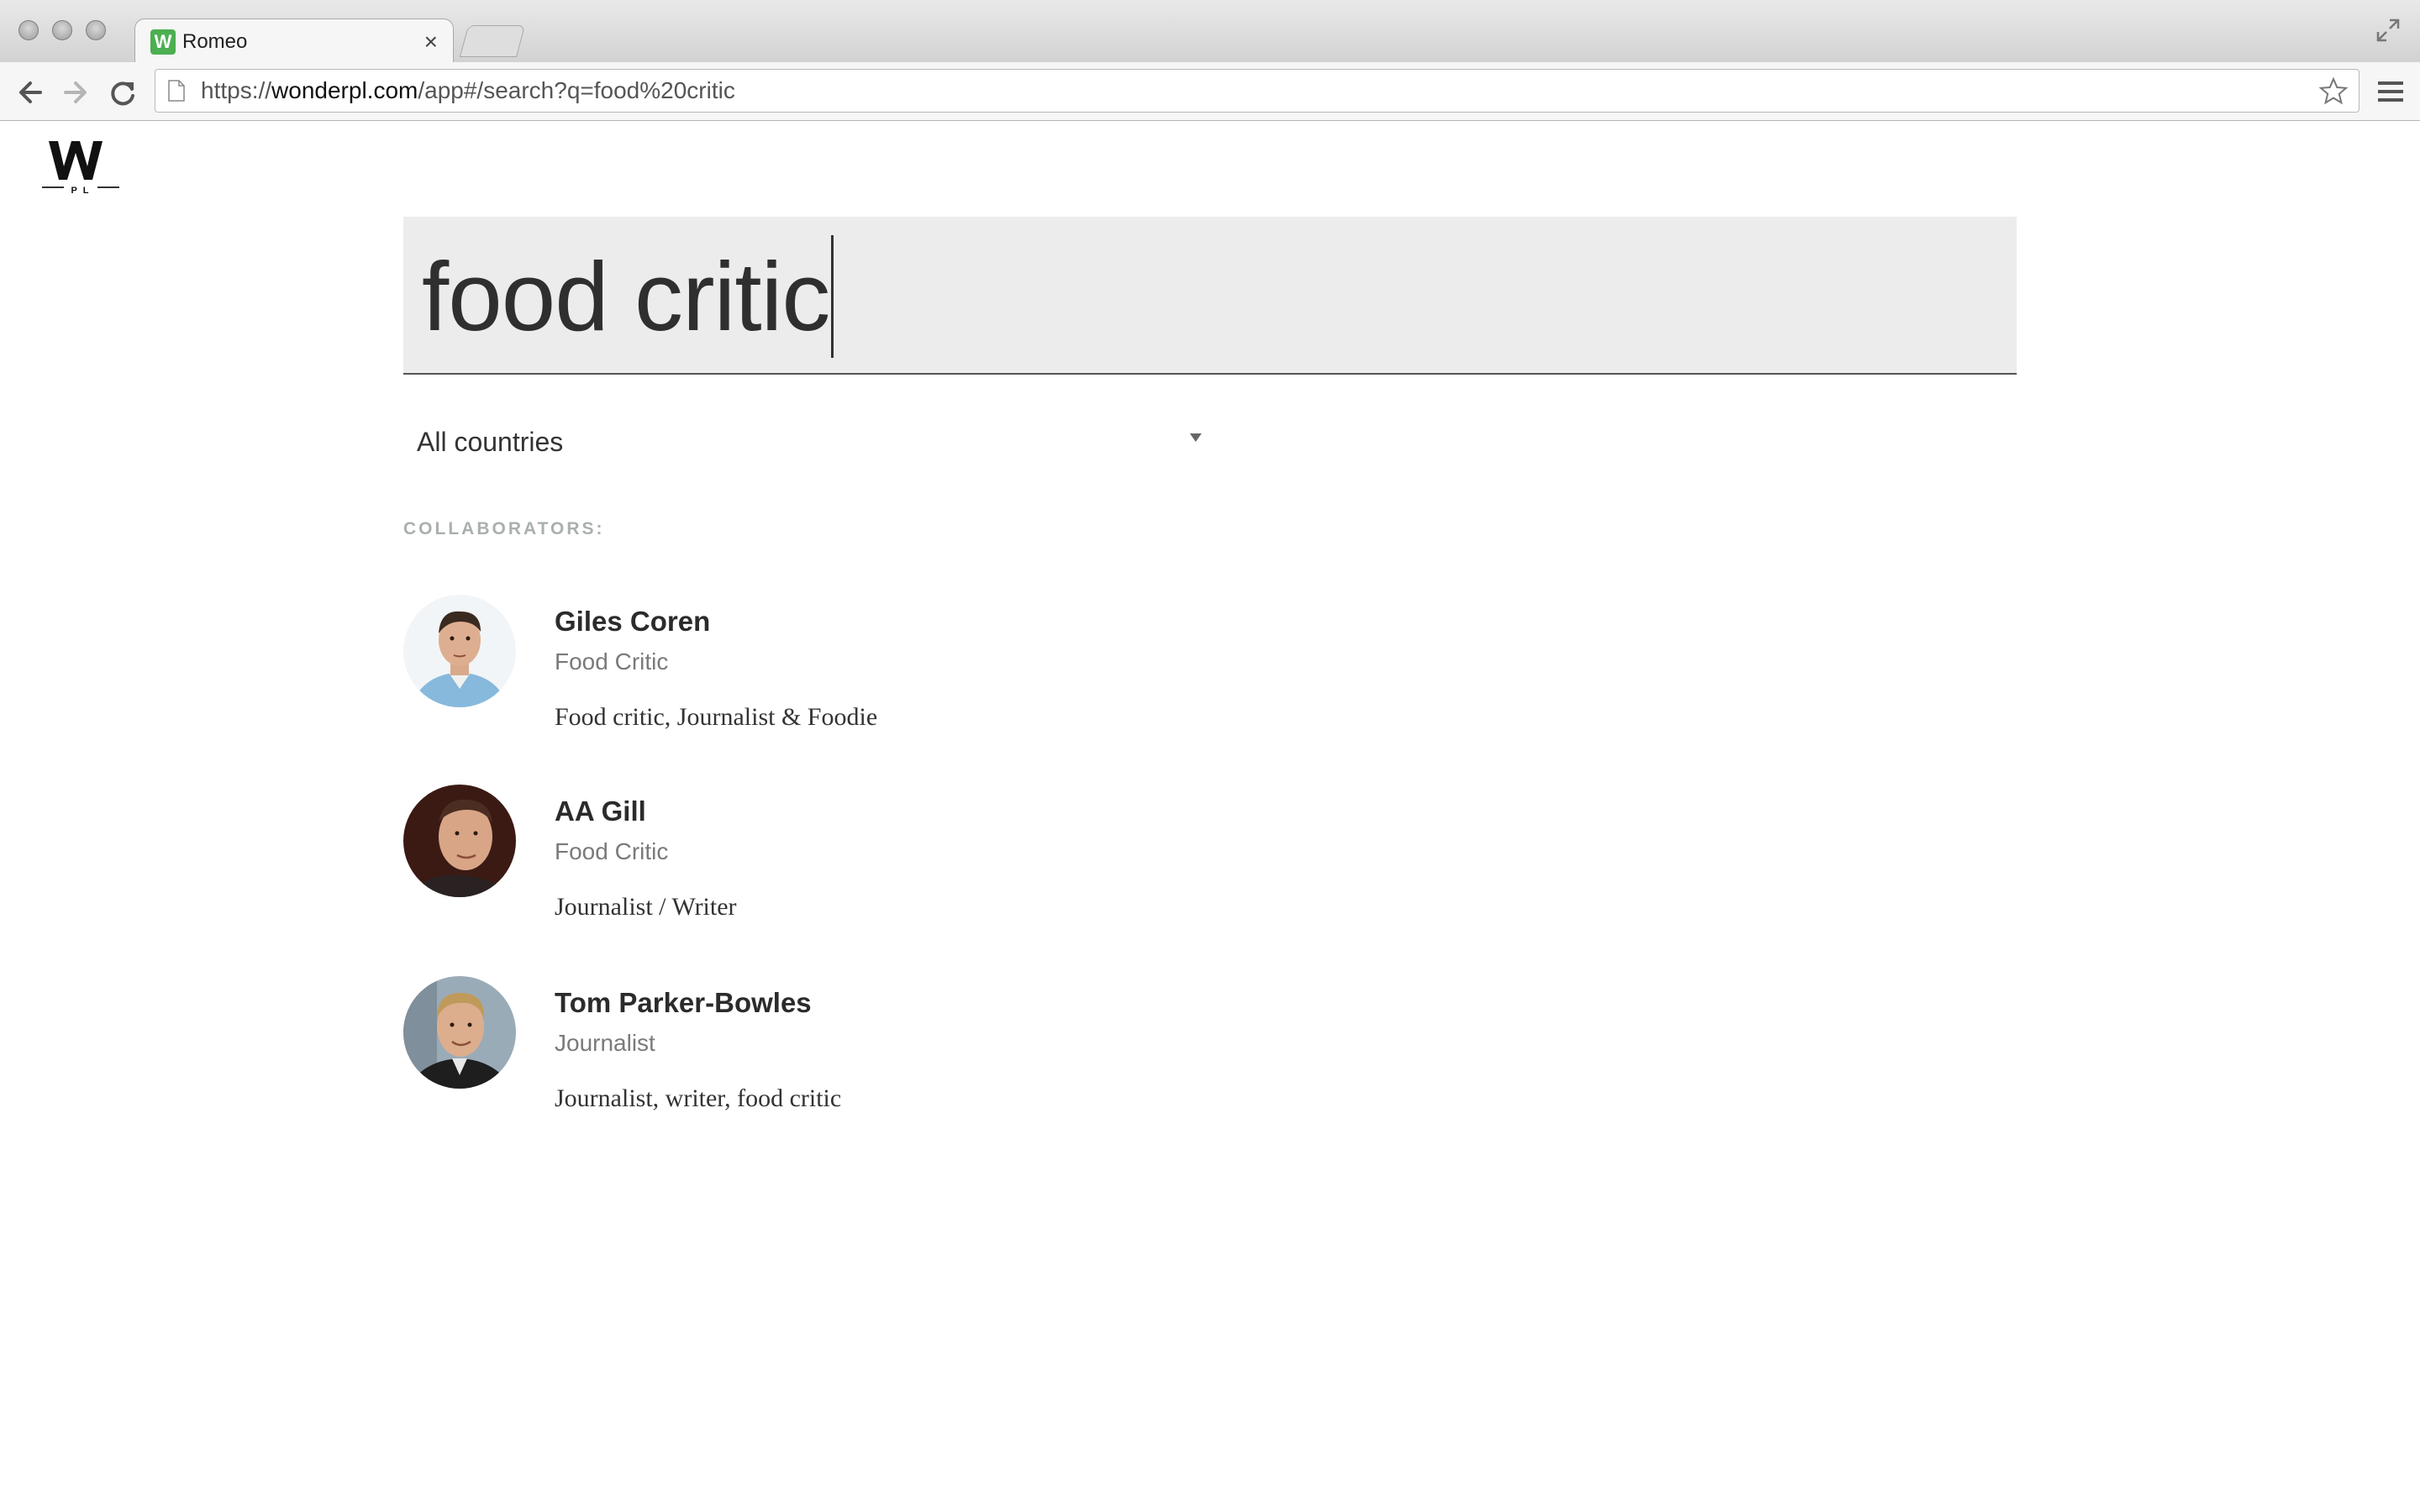  What do you see at coordinates (431, 42) in the screenshot?
I see `tab-close-icon: ×` at bounding box center [431, 42].